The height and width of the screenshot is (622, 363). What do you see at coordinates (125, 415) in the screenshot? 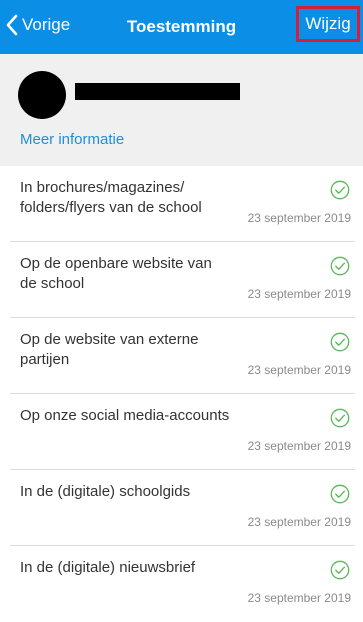
I see `consent-label: Op onze social media-accounts` at bounding box center [125, 415].